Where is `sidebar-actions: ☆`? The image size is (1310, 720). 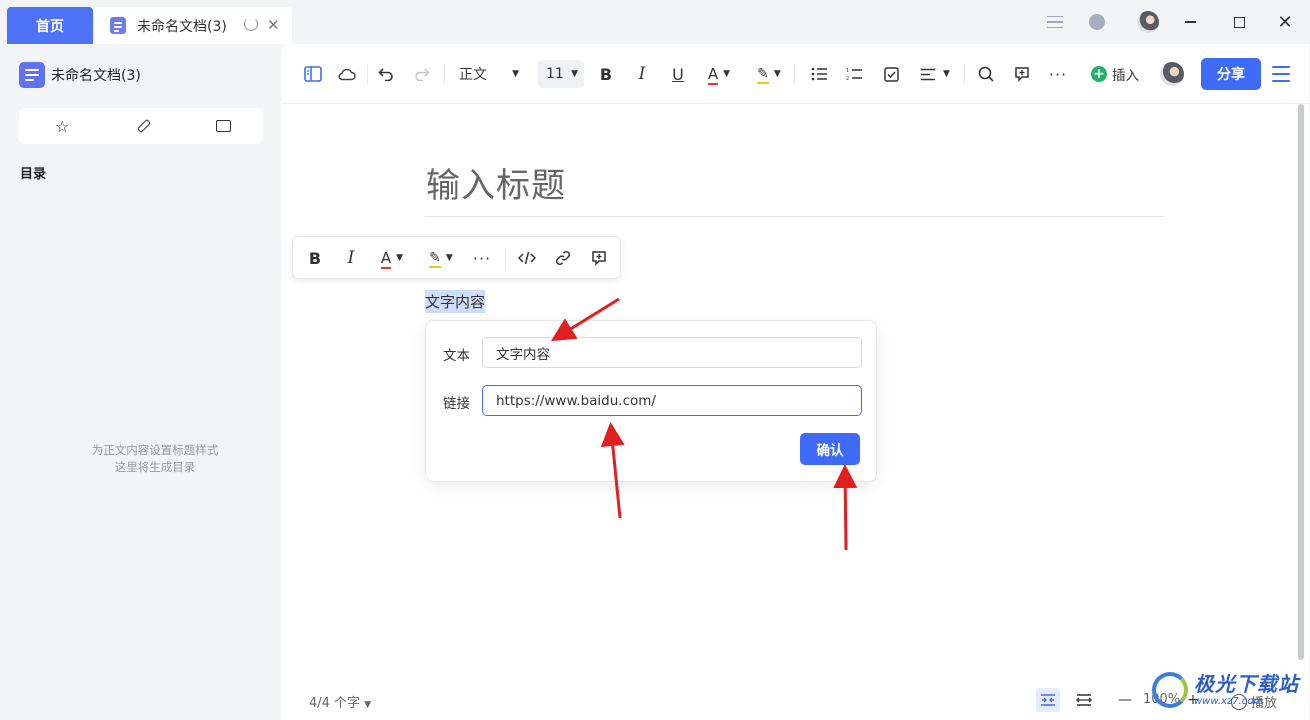 sidebar-actions: ☆ is located at coordinates (141, 126).